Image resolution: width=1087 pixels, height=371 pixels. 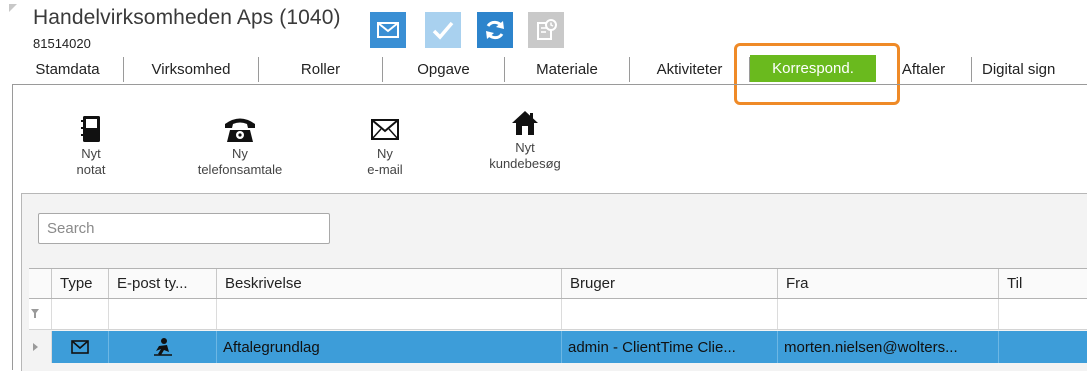 I want to click on filter-type, so click(x=80, y=314).